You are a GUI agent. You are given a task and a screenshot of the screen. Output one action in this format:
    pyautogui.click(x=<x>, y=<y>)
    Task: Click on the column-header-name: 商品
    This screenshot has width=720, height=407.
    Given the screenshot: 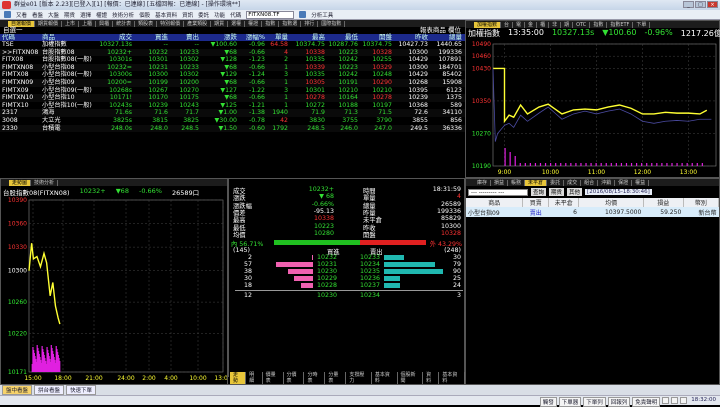 What is the action you would take?
    pyautogui.click(x=48, y=37)
    